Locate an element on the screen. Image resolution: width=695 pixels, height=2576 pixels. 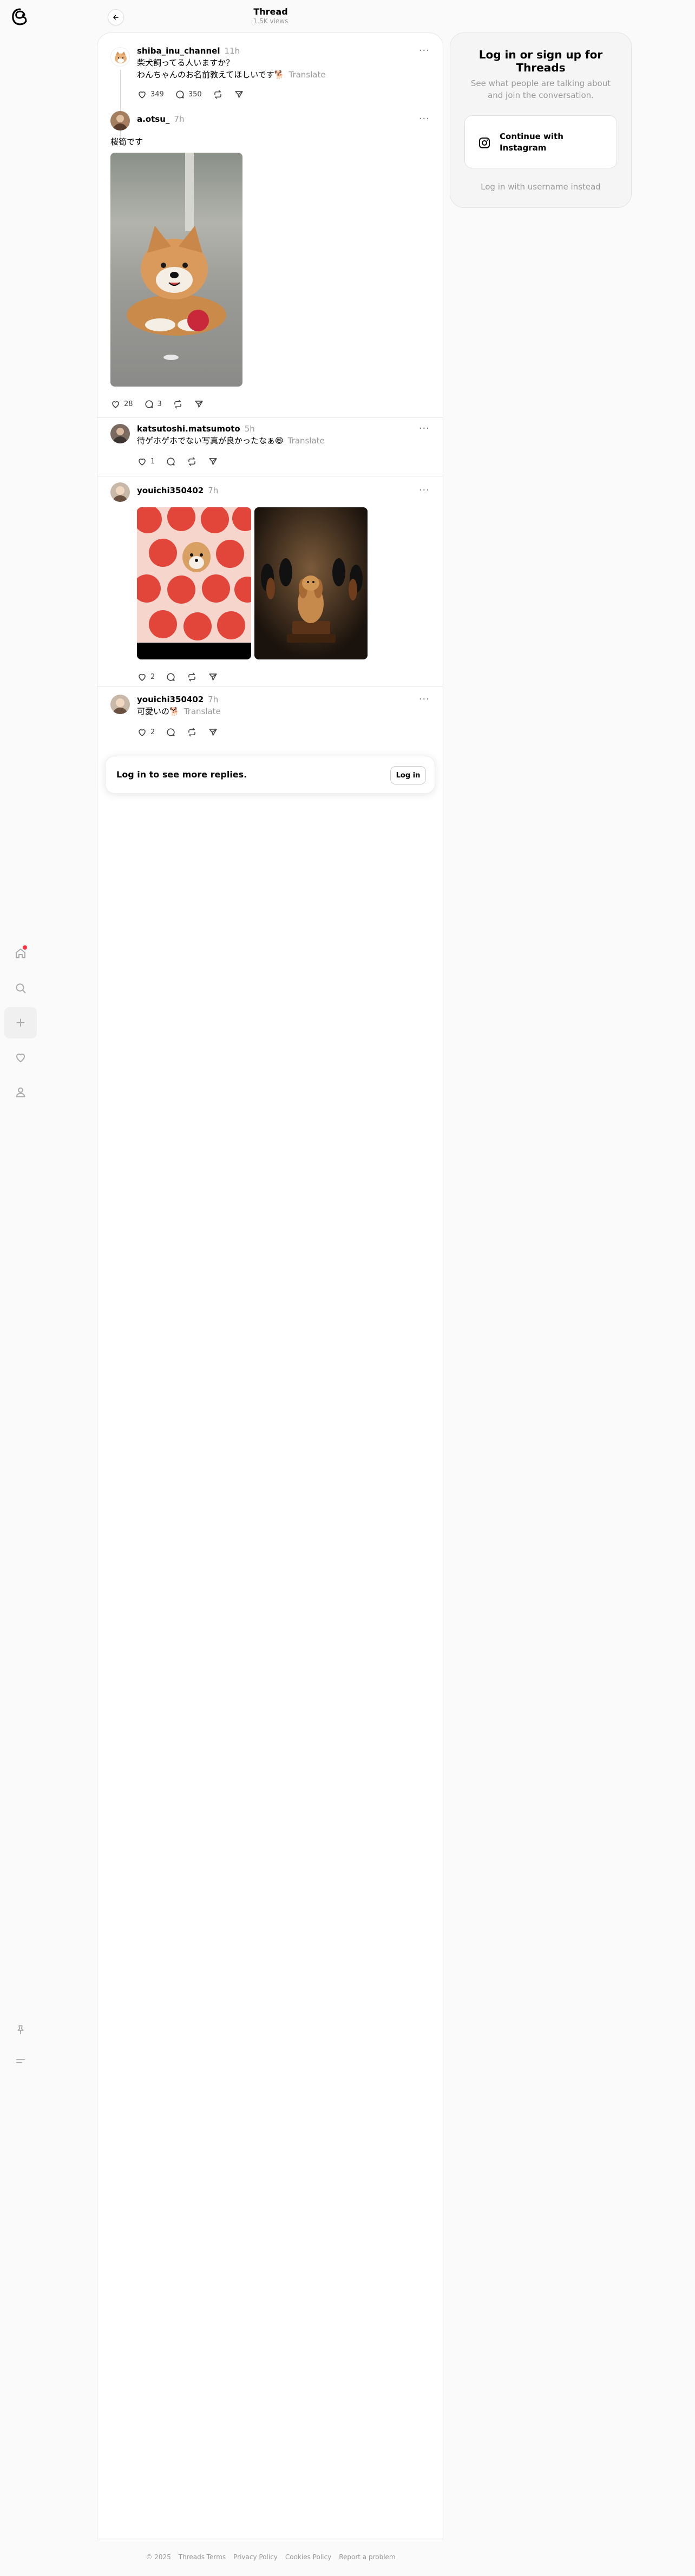
search-icon is located at coordinates (21, 988).